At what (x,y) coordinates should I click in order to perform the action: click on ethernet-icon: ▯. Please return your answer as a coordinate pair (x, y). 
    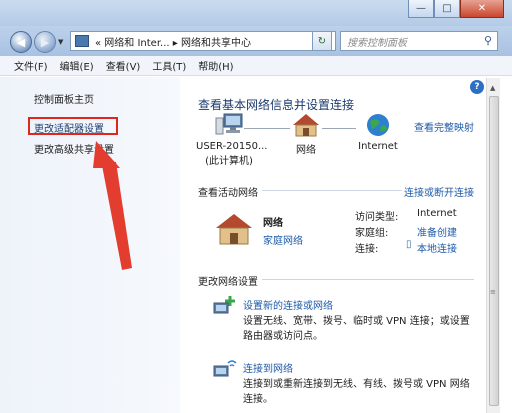
    Looking at the image, I should click on (409, 244).